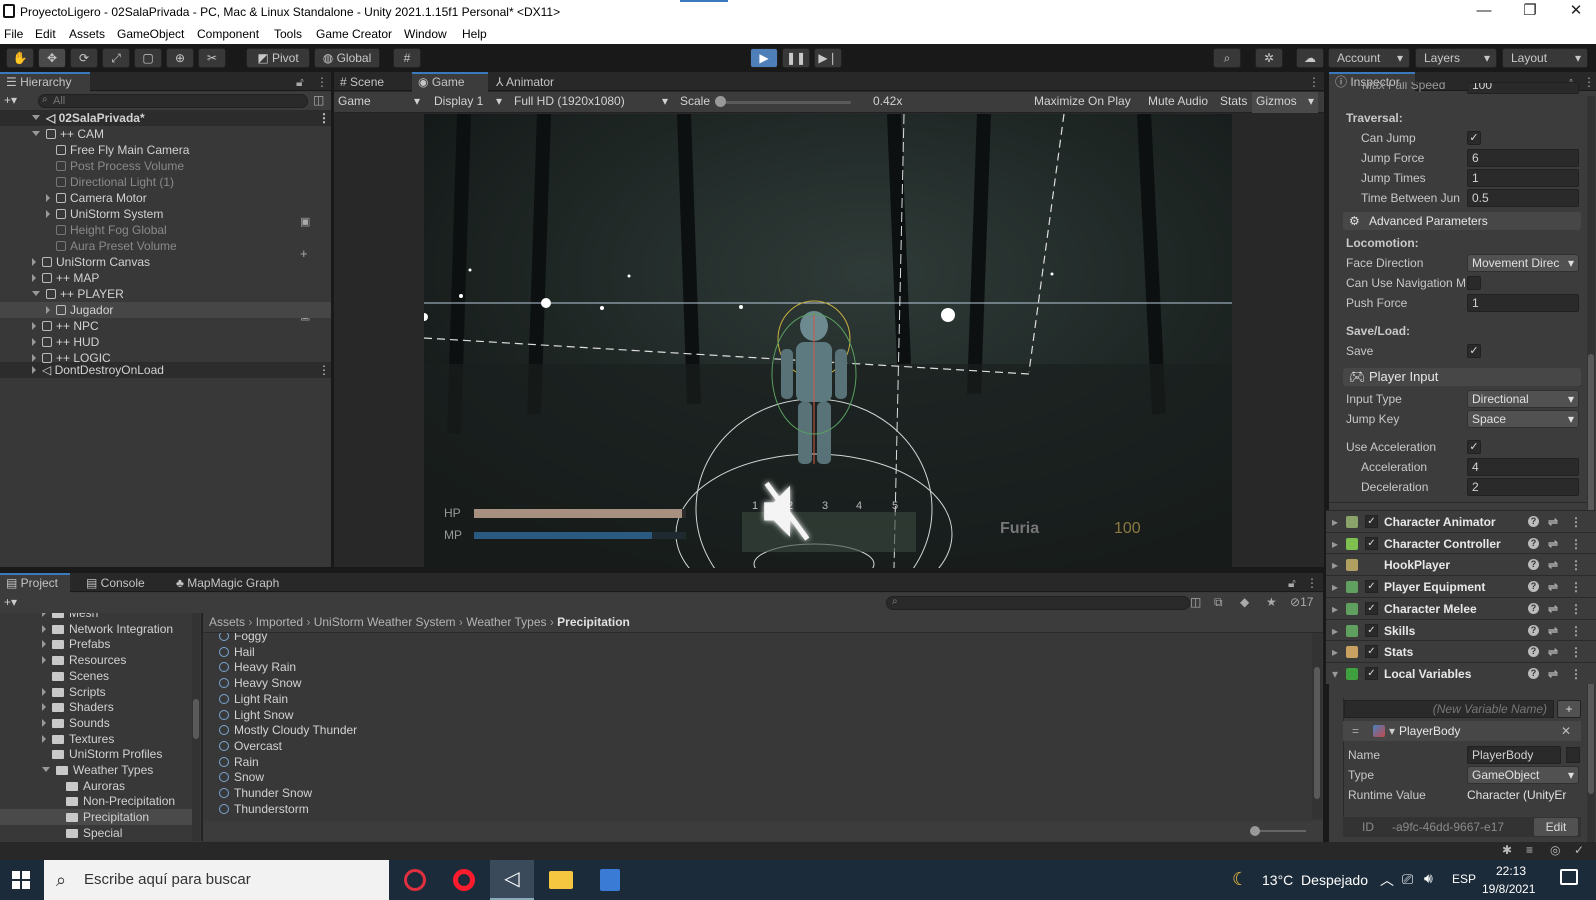 This screenshot has width=1596, height=900. What do you see at coordinates (1511, 871) in the screenshot?
I see `clock-time: 22:13` at bounding box center [1511, 871].